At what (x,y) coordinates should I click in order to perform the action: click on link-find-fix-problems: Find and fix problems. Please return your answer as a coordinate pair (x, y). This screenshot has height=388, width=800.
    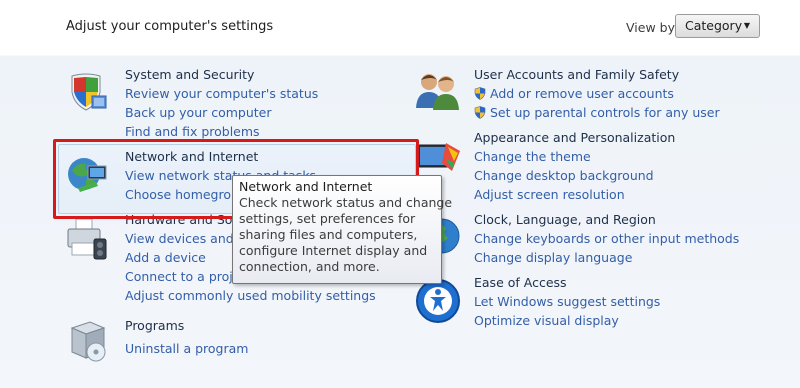
    Looking at the image, I should click on (192, 131).